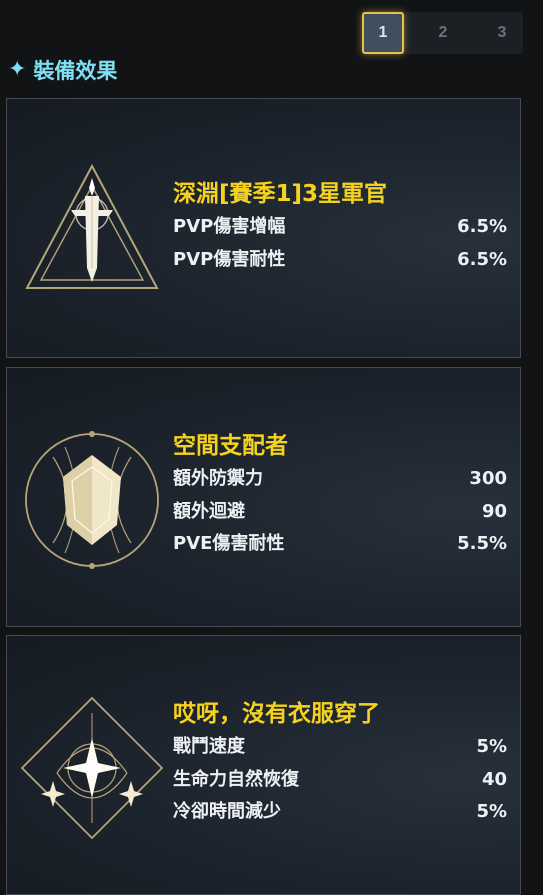 The height and width of the screenshot is (895, 543). I want to click on page-3-button: 3, so click(502, 33).